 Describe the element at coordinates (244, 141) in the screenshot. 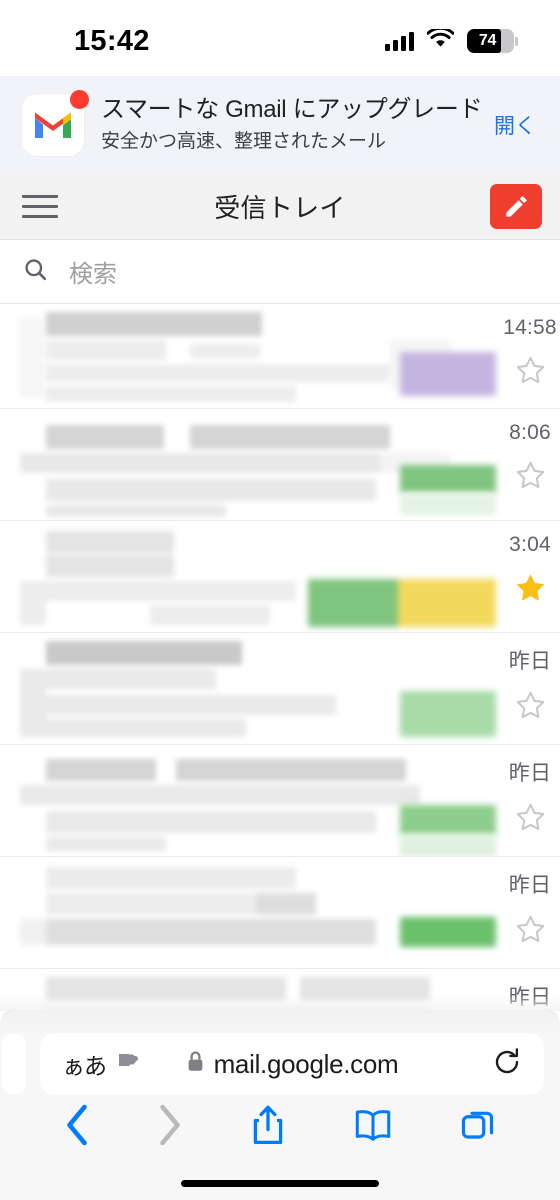

I see `banner-subtitle: 安全かつ高速、整理されたメール` at that location.